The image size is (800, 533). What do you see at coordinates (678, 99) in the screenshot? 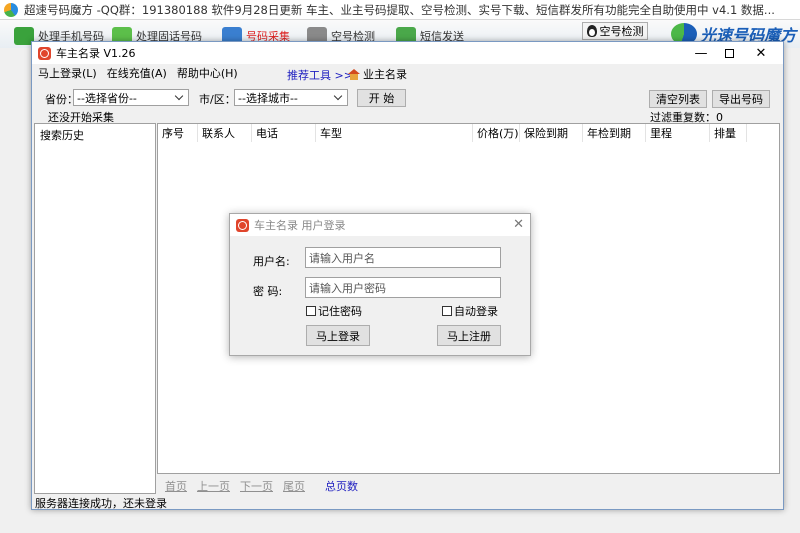
I see `clear-list-button: 清空列表` at bounding box center [678, 99].